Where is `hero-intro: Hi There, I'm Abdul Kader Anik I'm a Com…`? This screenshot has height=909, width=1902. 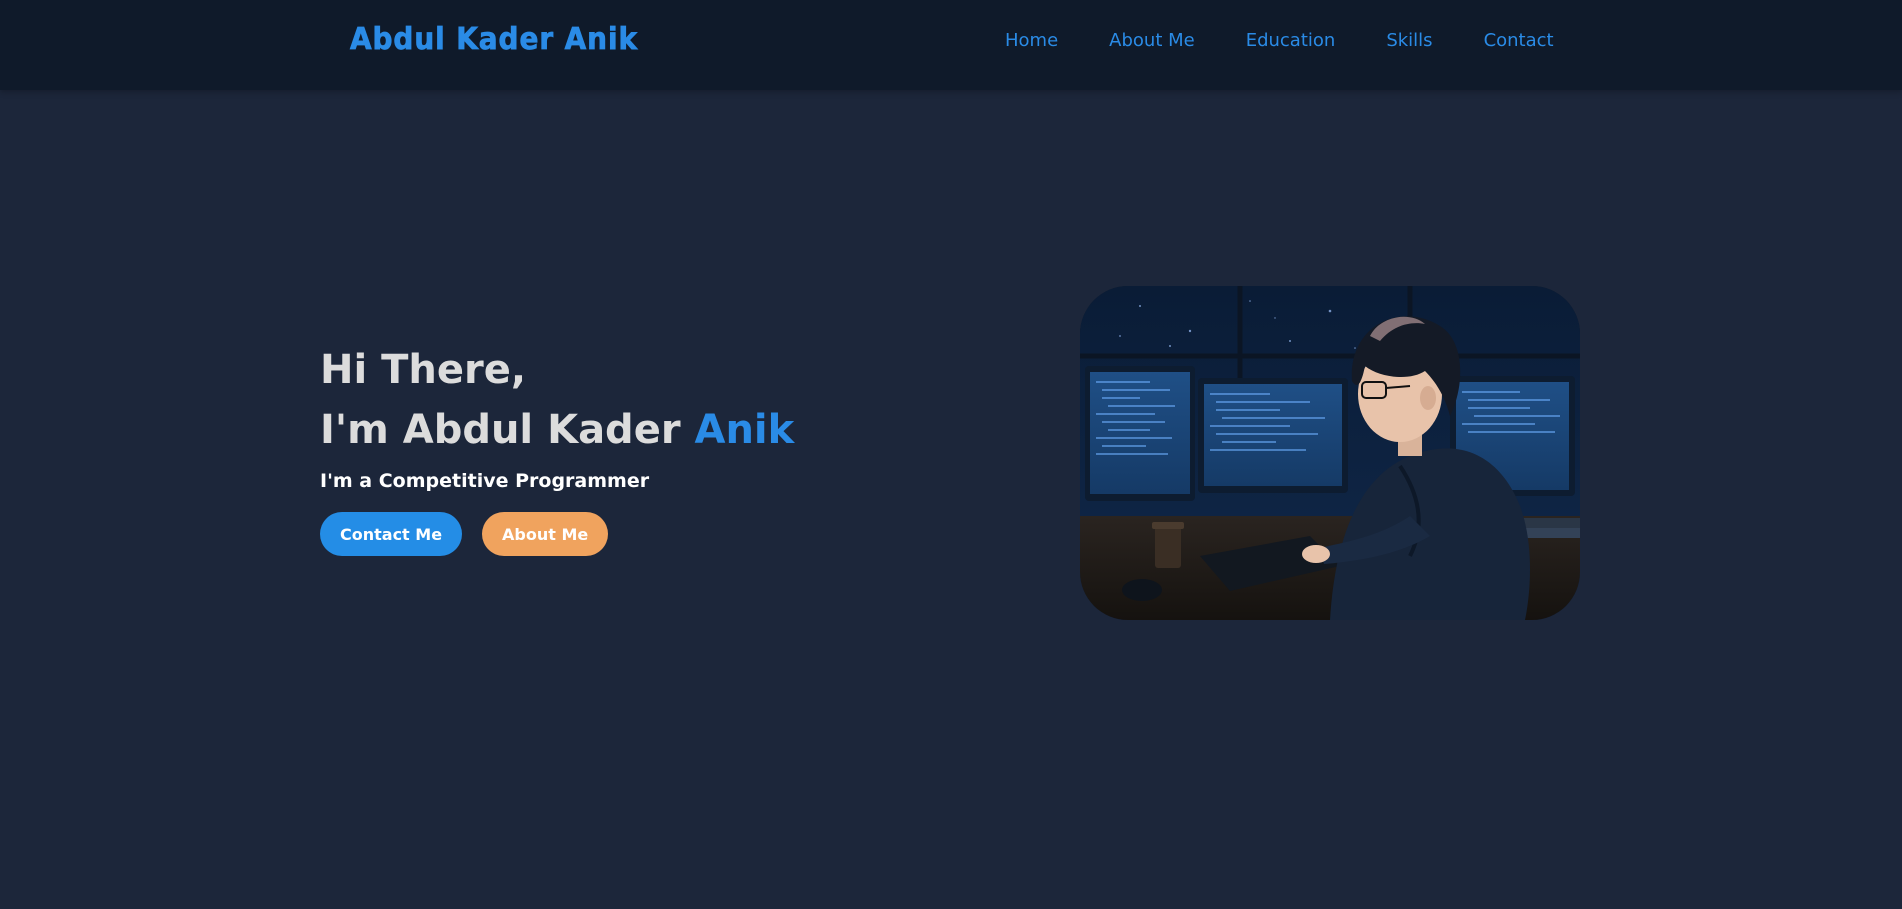
hero-intro: Hi There, I'm Abdul Kader Anik I'm a Com… is located at coordinates (557, 448).